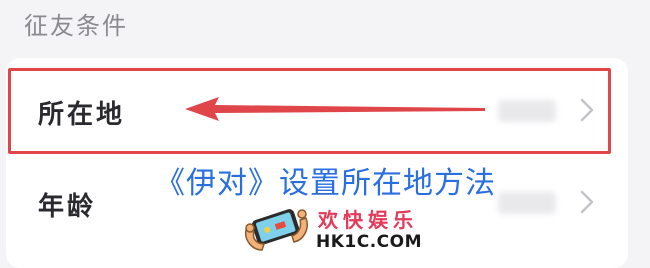 The height and width of the screenshot is (268, 650). I want to click on section-title: 征友条件, so click(76, 26).